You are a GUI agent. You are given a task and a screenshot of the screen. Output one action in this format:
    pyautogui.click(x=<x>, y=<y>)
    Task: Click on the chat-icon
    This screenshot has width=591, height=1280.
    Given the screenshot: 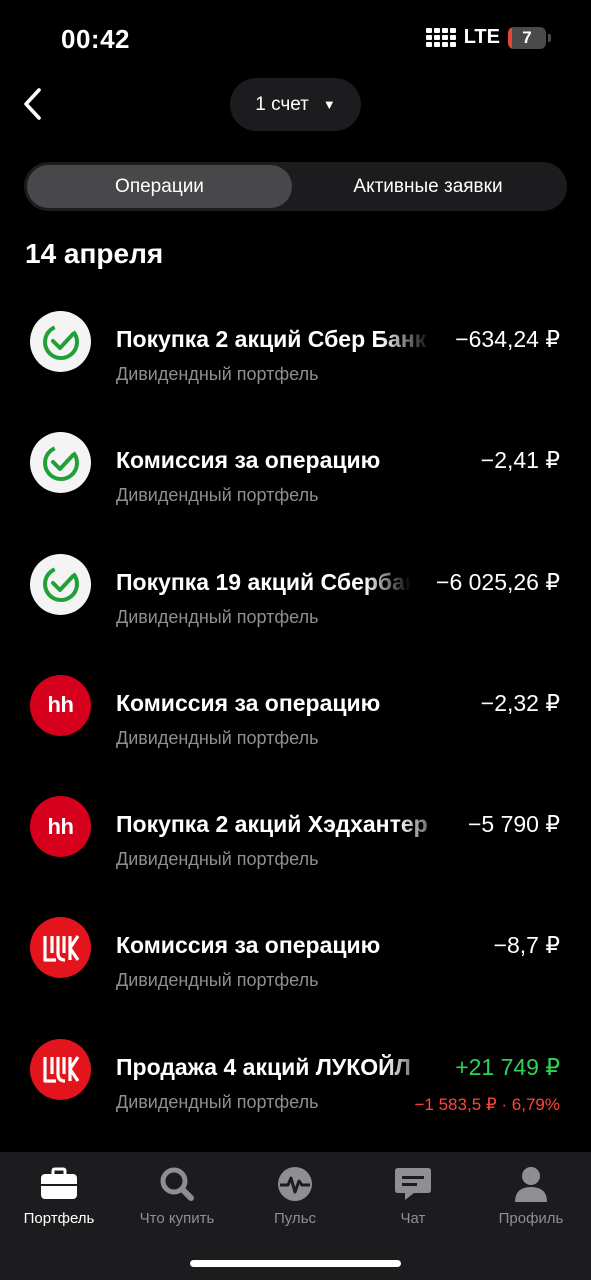 What is the action you would take?
    pyautogui.click(x=413, y=1184)
    